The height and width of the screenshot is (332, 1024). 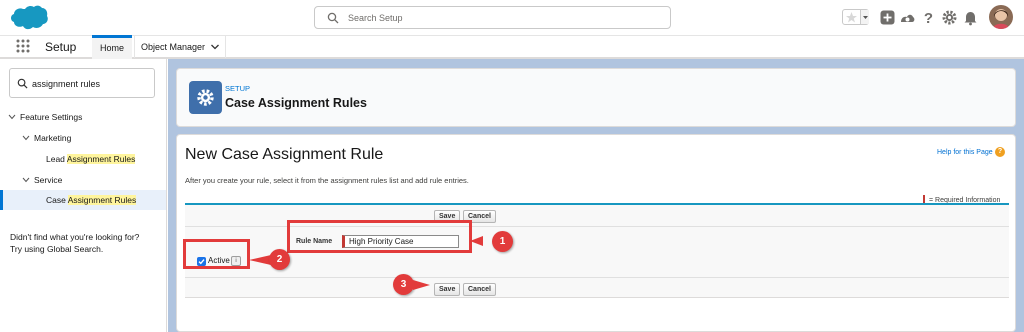 I want to click on tab-home-label: Home, so click(x=112, y=48).